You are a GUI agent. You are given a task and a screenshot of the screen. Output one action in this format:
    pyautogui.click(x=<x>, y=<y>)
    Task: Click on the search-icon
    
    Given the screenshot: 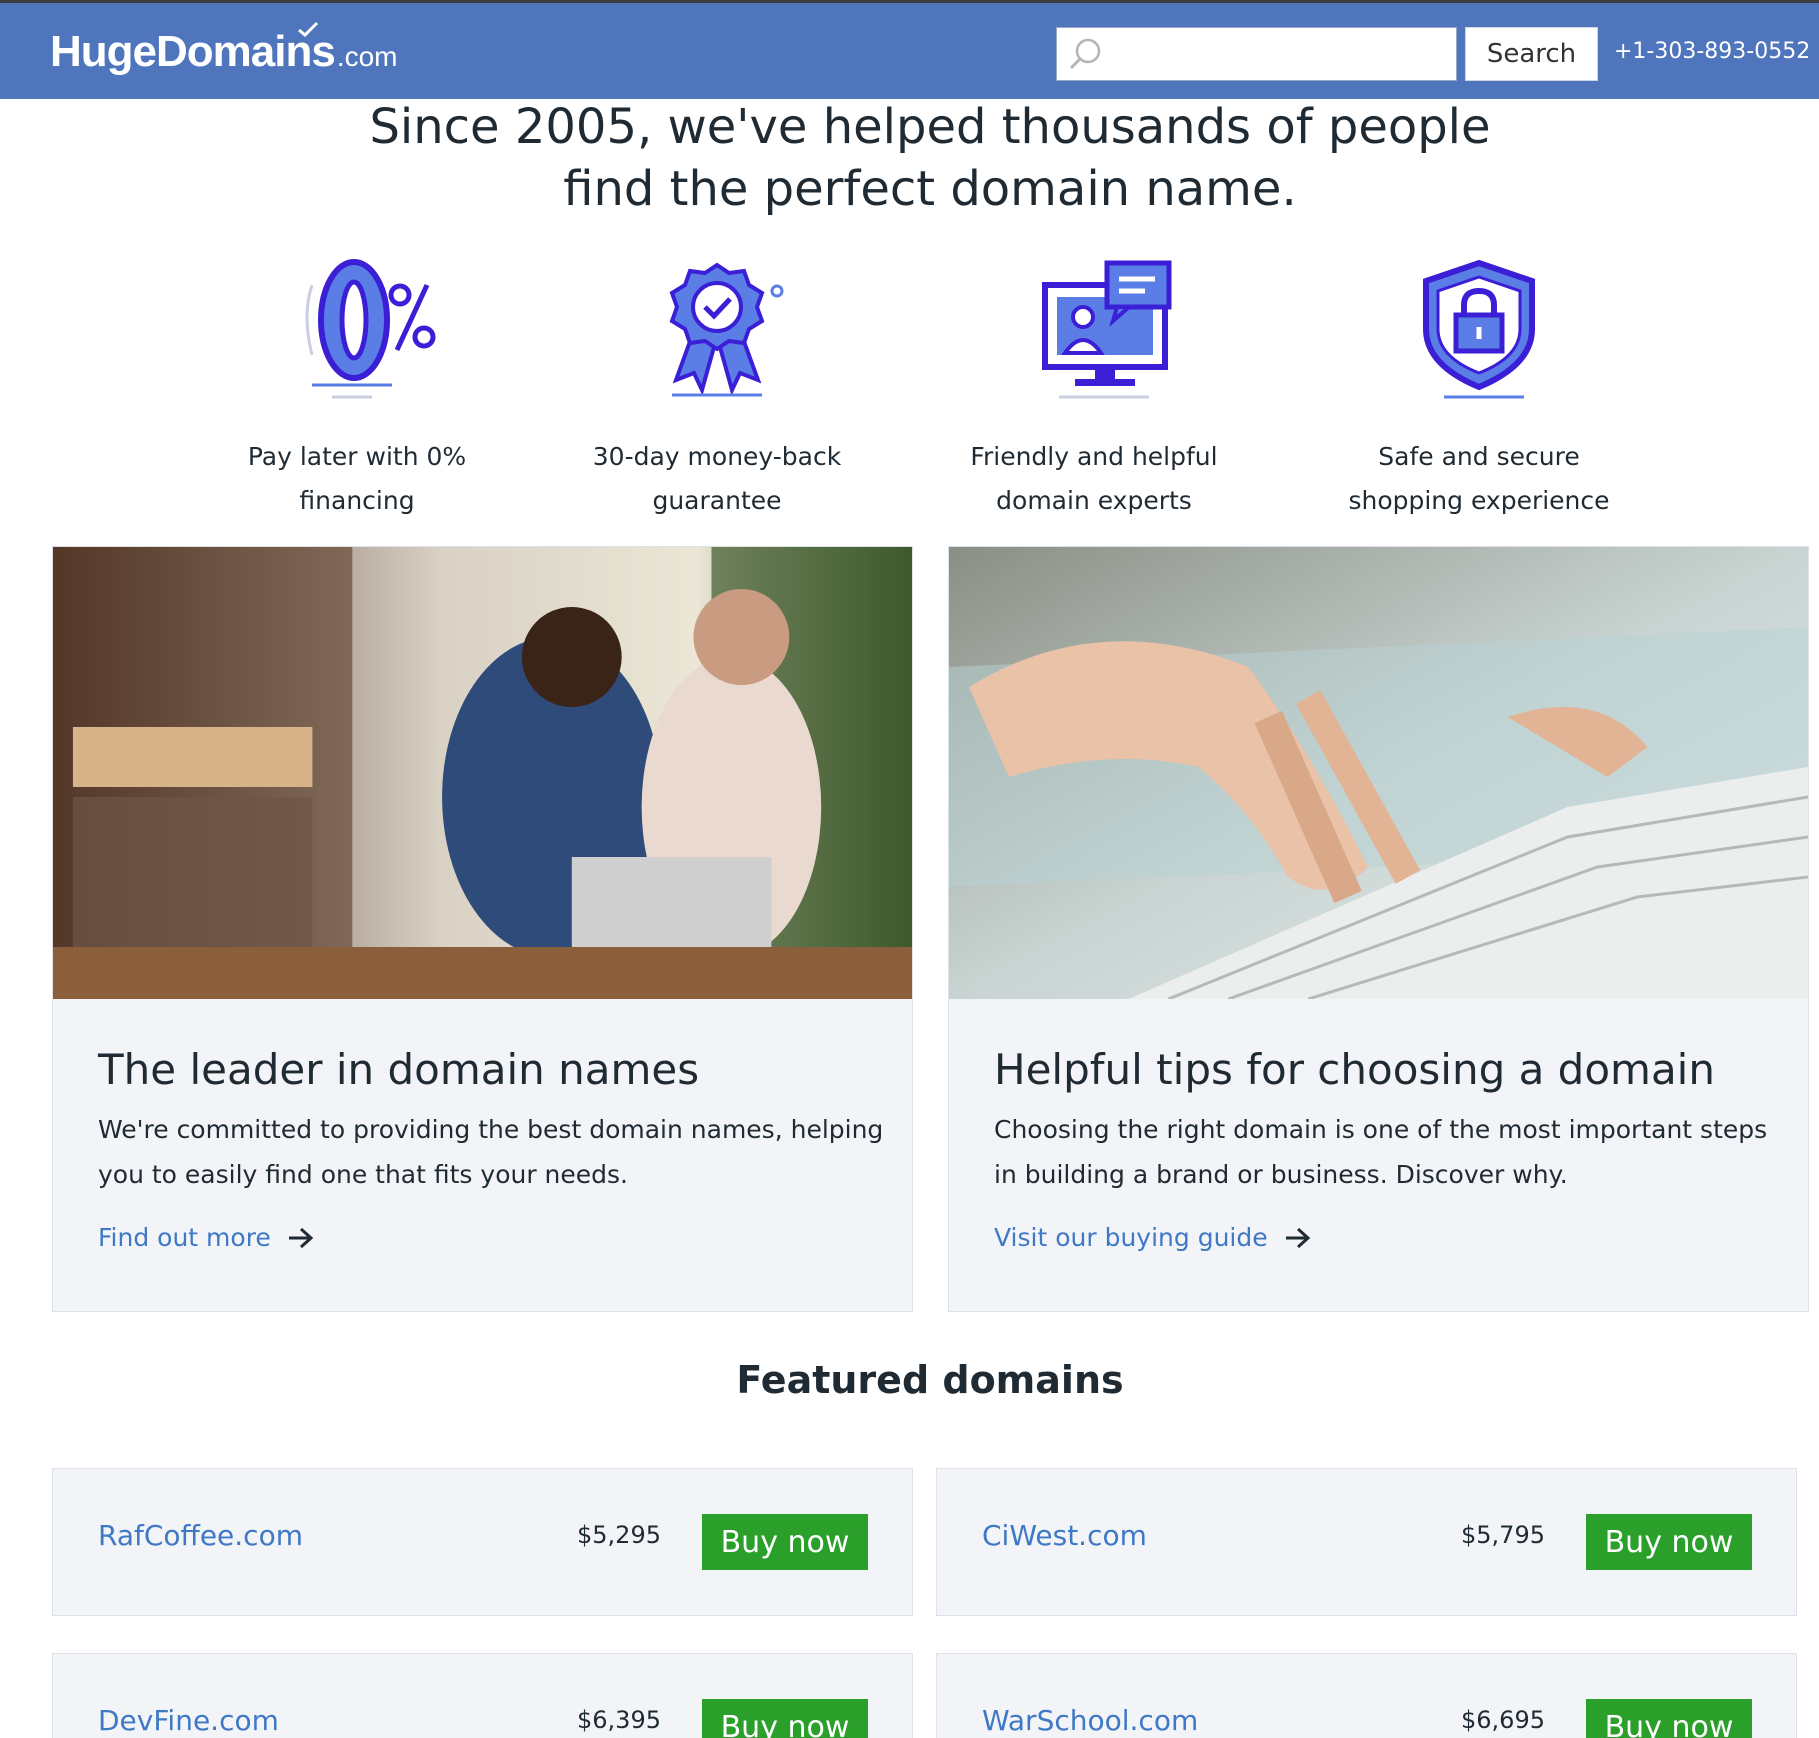 What is the action you would take?
    pyautogui.click(x=1085, y=54)
    